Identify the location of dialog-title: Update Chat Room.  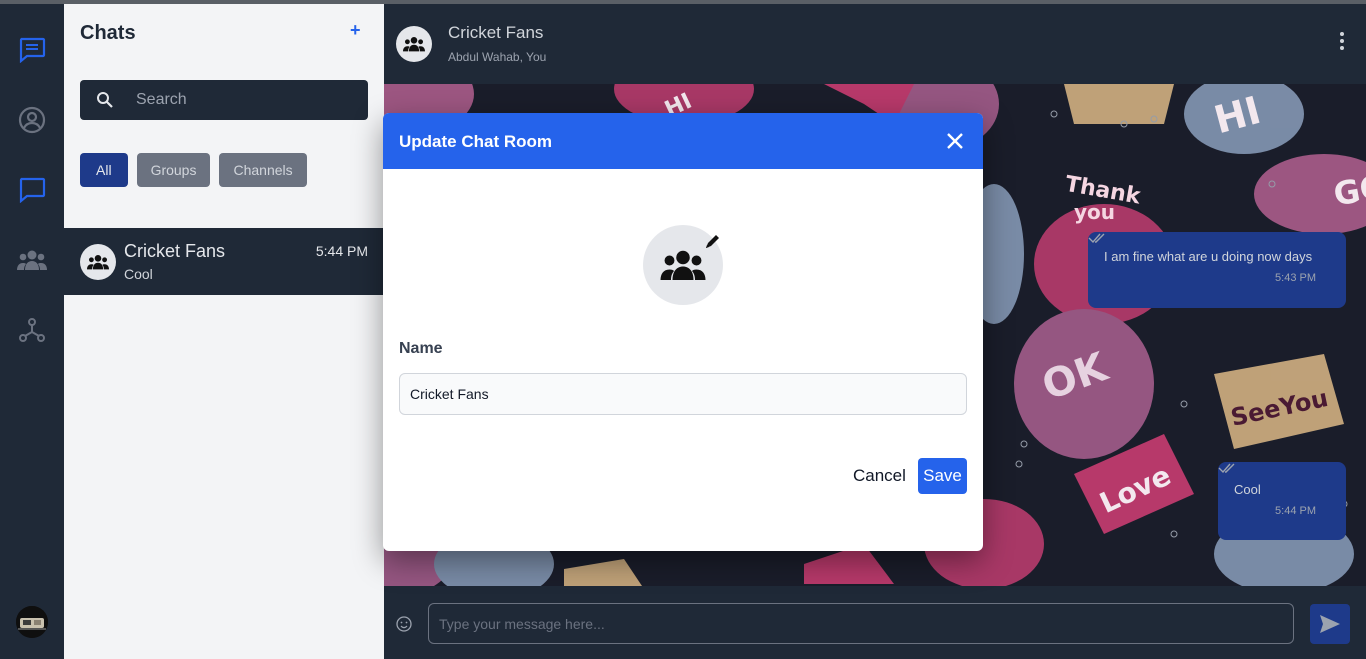
(475, 141).